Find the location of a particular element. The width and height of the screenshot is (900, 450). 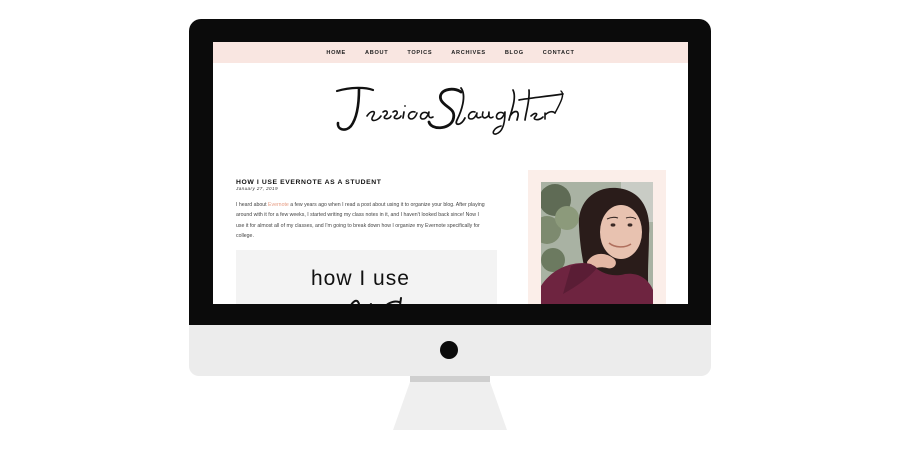

site-logo is located at coordinates (451, 110).